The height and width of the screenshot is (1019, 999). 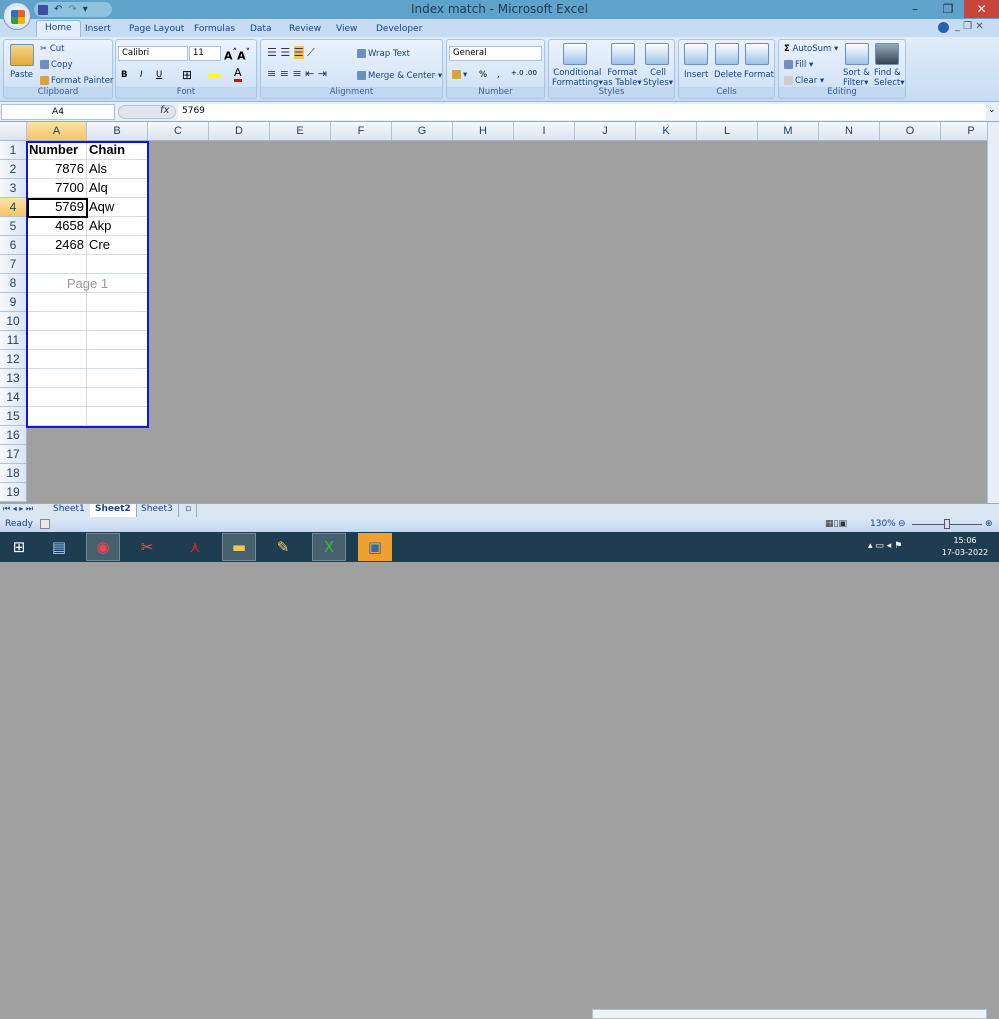 I want to click on workbook-minimize-button: _ ❐ ✕, so click(x=969, y=26).